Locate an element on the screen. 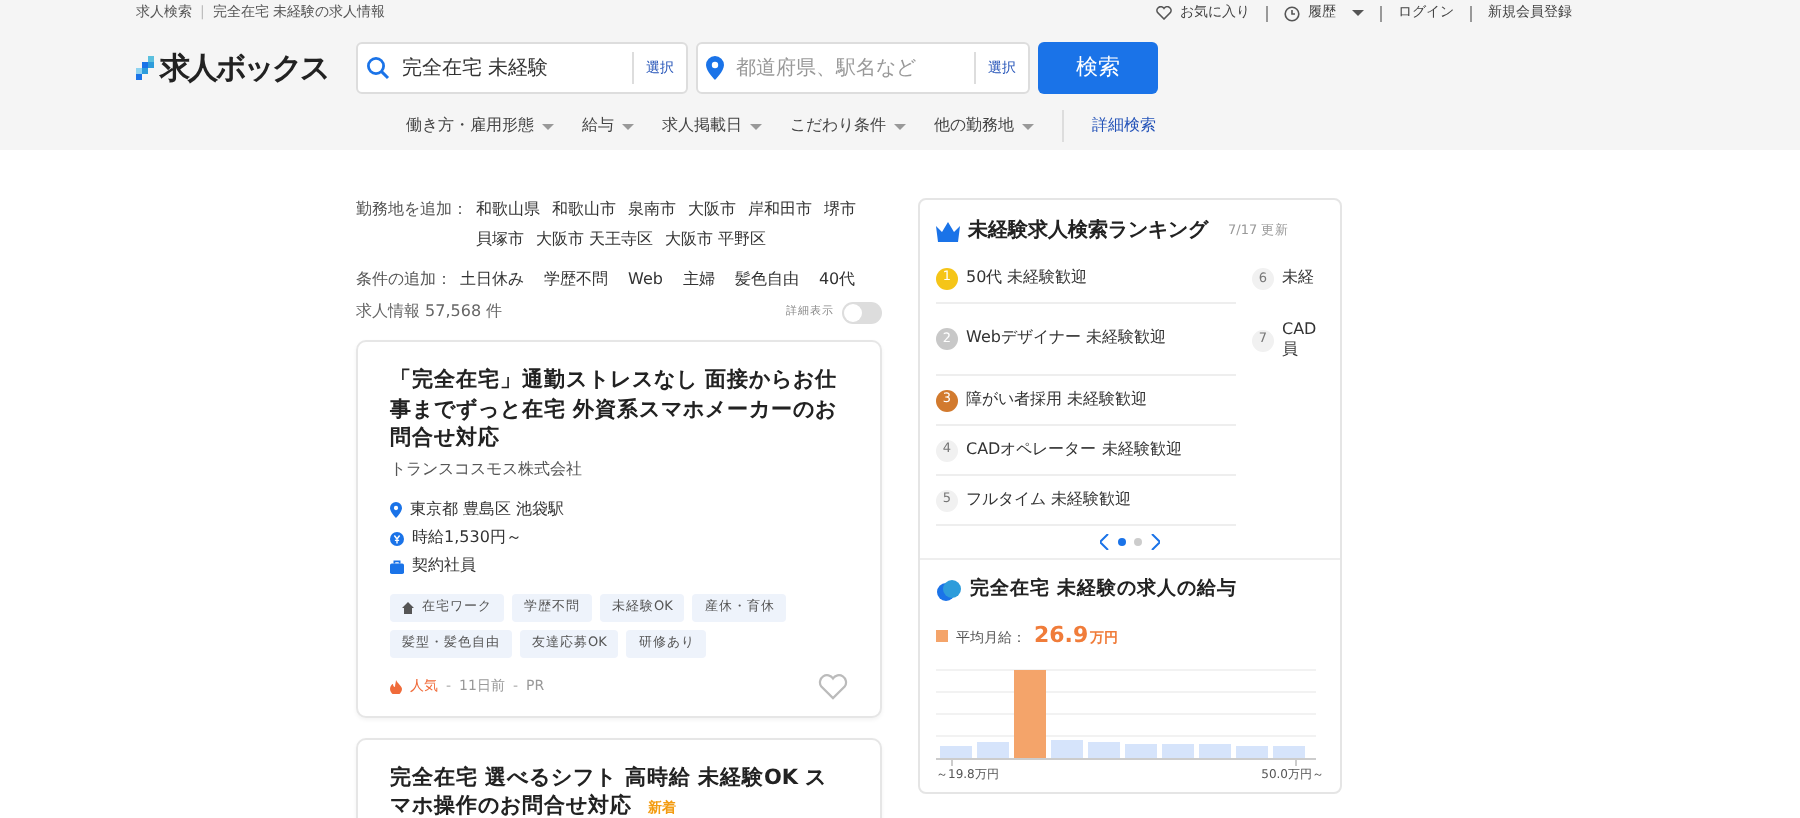 This screenshot has height=818, width=1800. clock-icon is located at coordinates (1292, 13).